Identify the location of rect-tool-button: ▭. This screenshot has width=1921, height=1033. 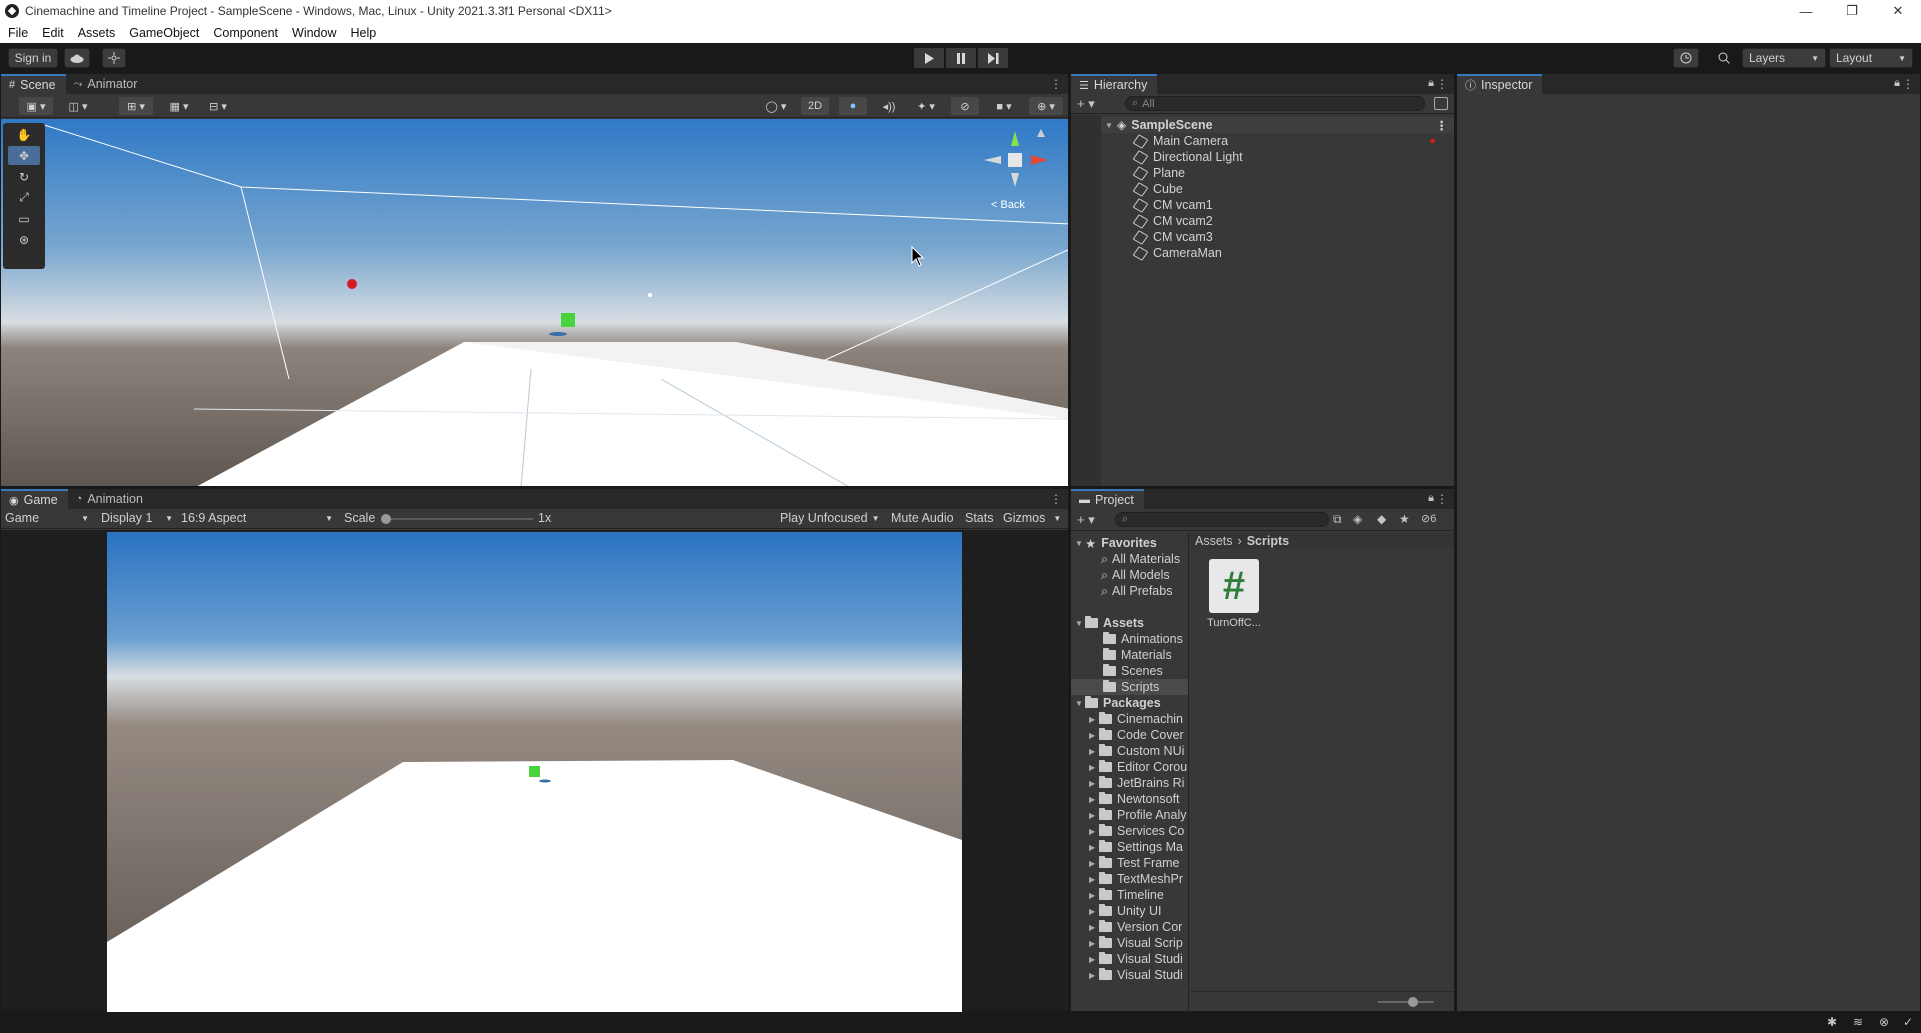
(24, 218).